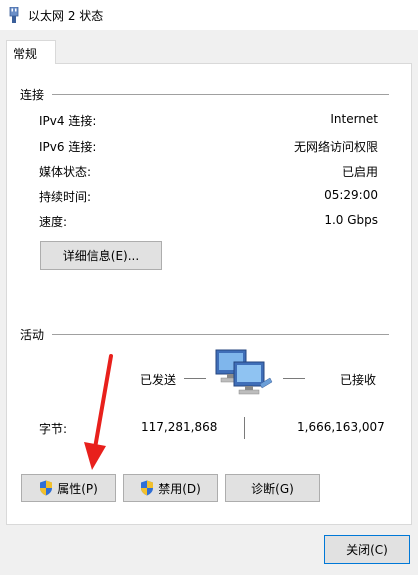 This screenshot has width=418, height=575. I want to click on speed-label: 速度:, so click(53, 222).